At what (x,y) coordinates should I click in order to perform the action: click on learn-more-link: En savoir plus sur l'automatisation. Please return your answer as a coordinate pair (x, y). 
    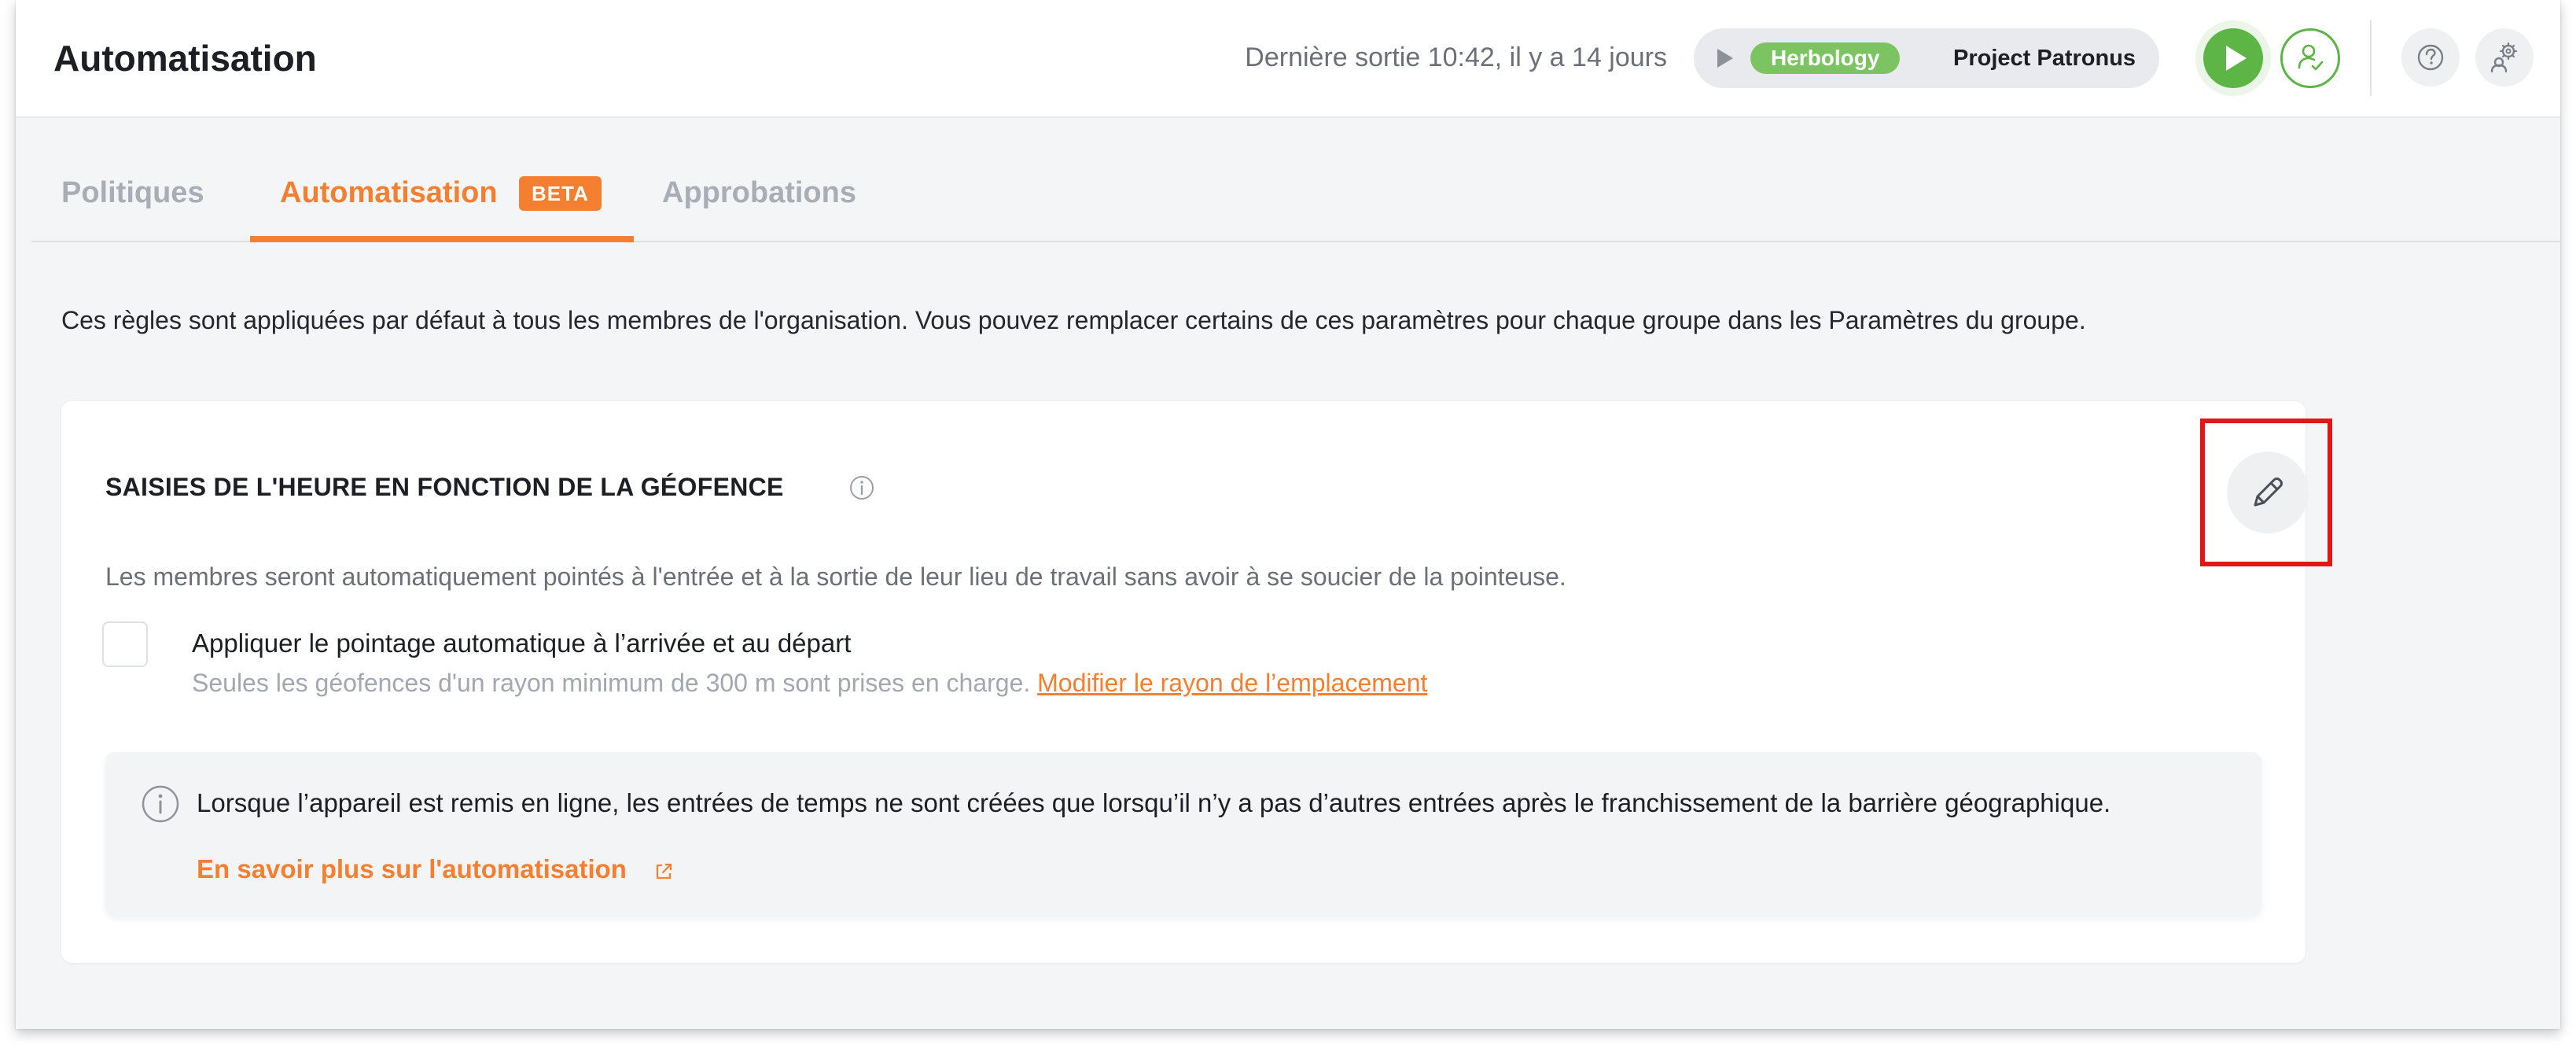
    Looking at the image, I should click on (412, 869).